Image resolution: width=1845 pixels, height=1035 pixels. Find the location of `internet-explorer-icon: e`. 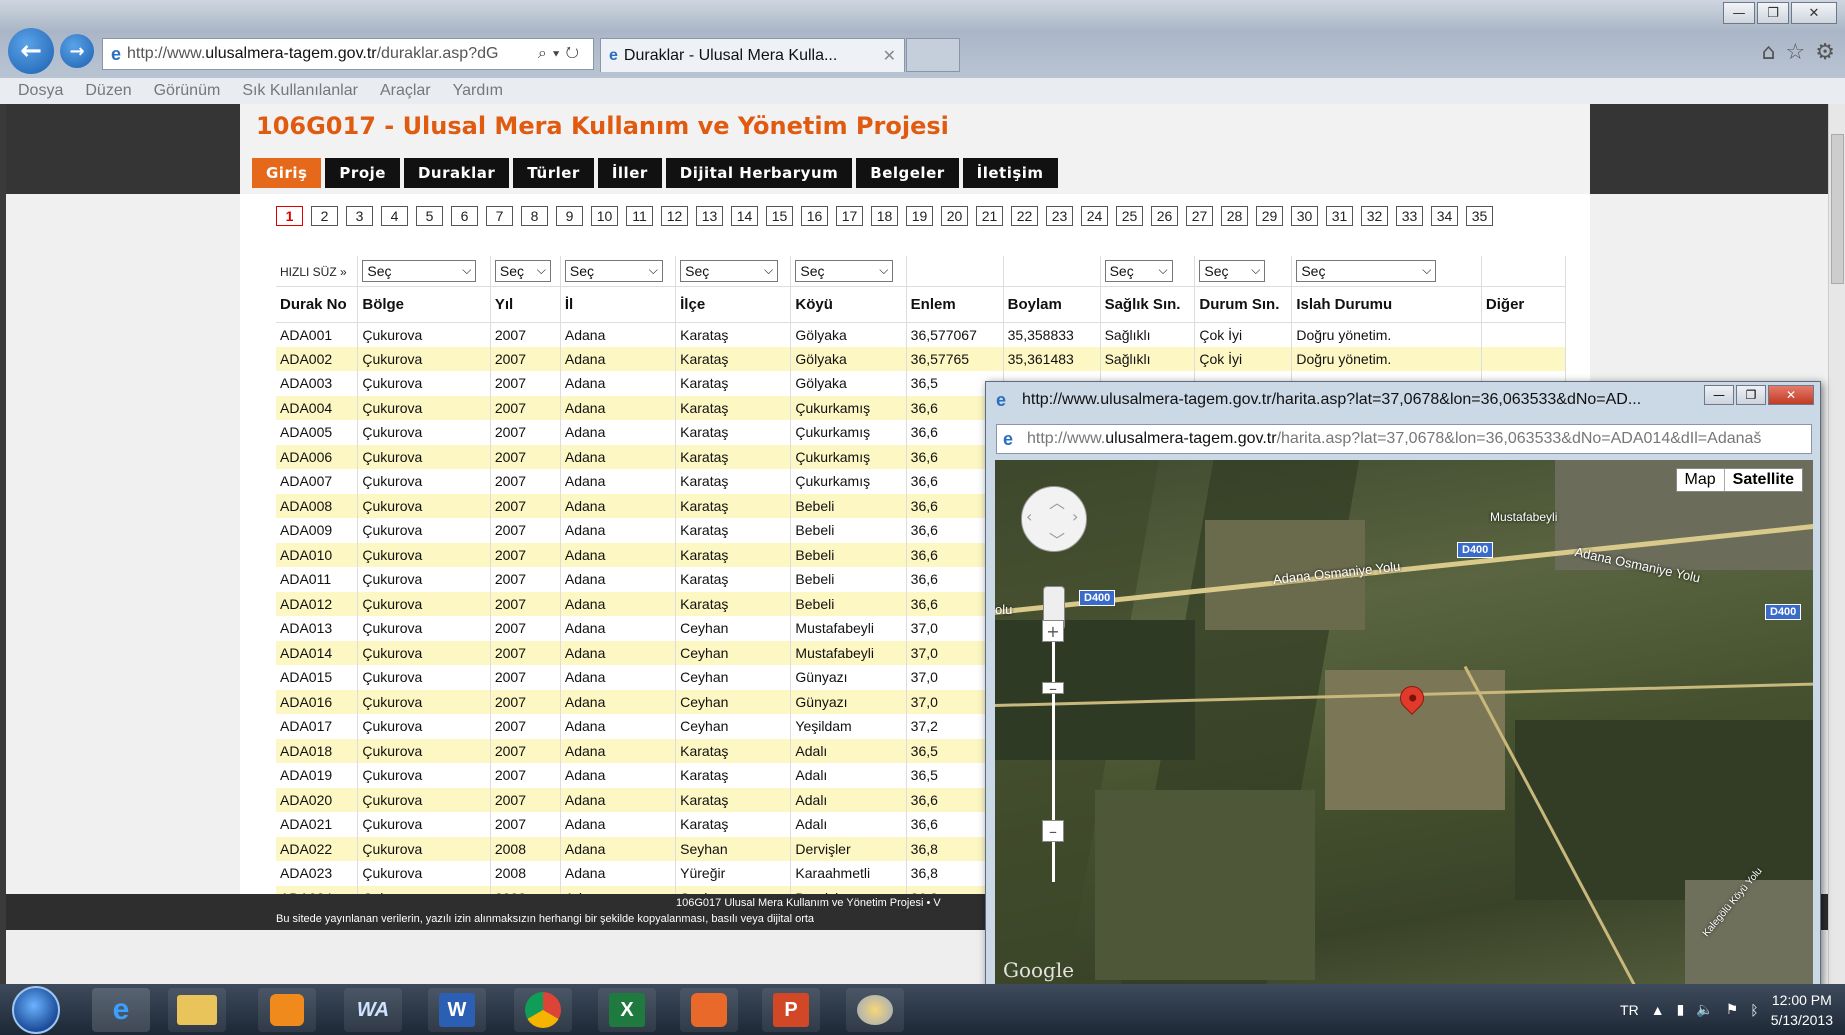

internet-explorer-icon: e is located at coordinates (121, 1010).